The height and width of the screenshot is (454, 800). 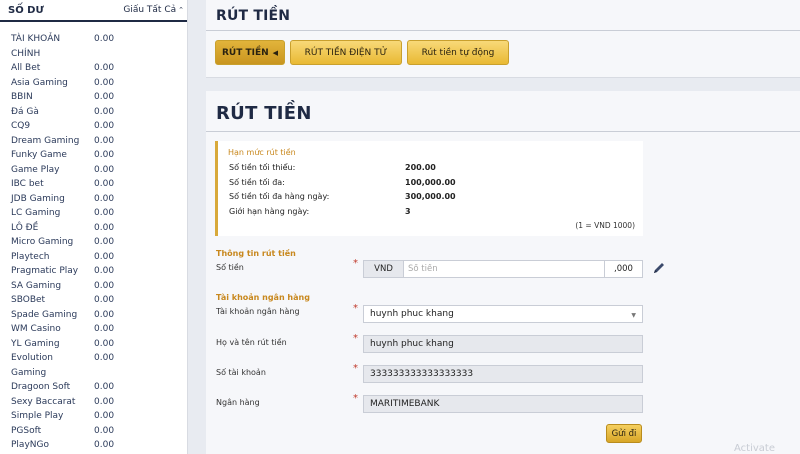 I want to click on tab-e-withdraw-label: RÚT TIỀN ĐIỆN TỬ, so click(x=346, y=52).